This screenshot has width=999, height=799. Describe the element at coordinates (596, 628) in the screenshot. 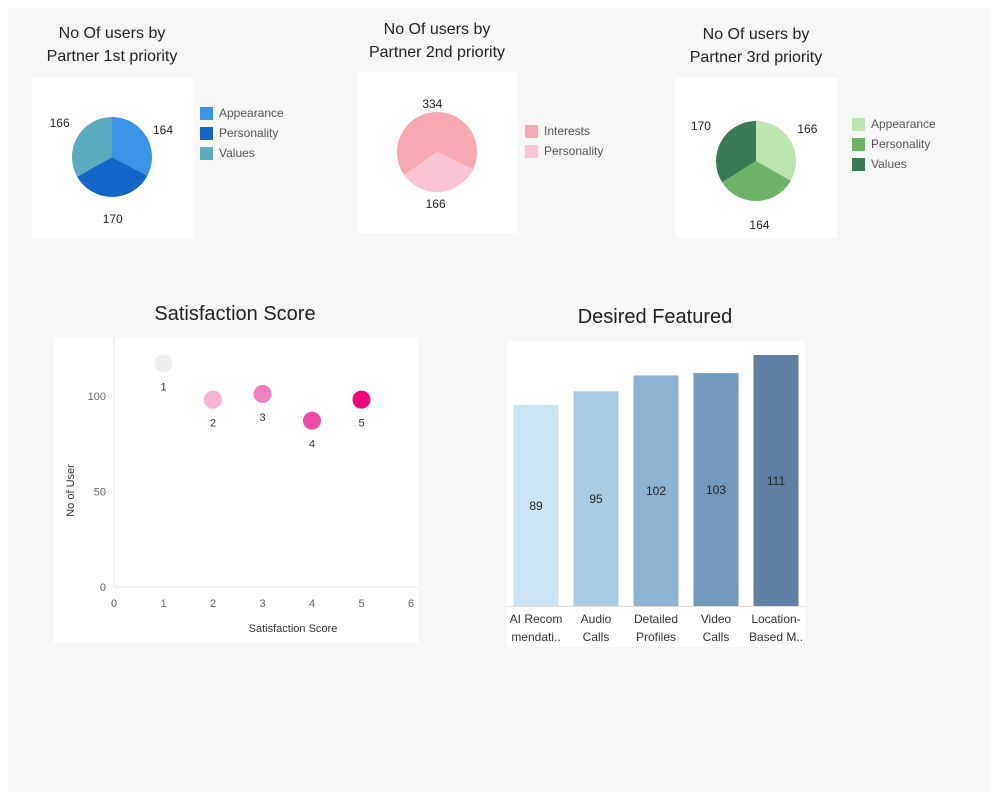

I see `bar-category-label: Audio Calls` at that location.